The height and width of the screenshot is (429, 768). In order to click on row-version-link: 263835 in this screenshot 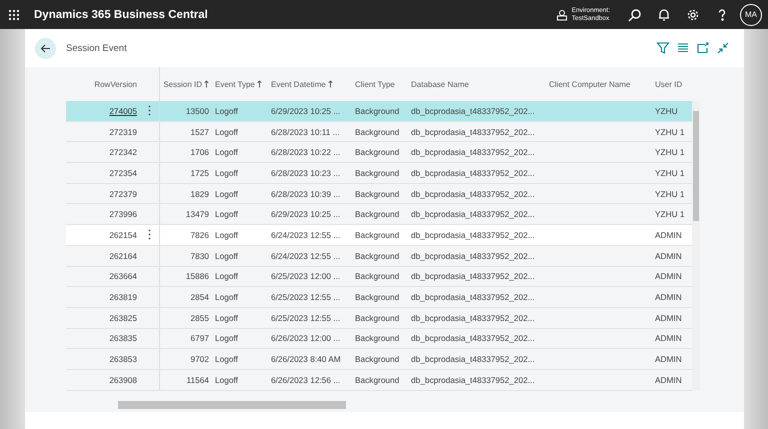, I will do `click(123, 338)`.